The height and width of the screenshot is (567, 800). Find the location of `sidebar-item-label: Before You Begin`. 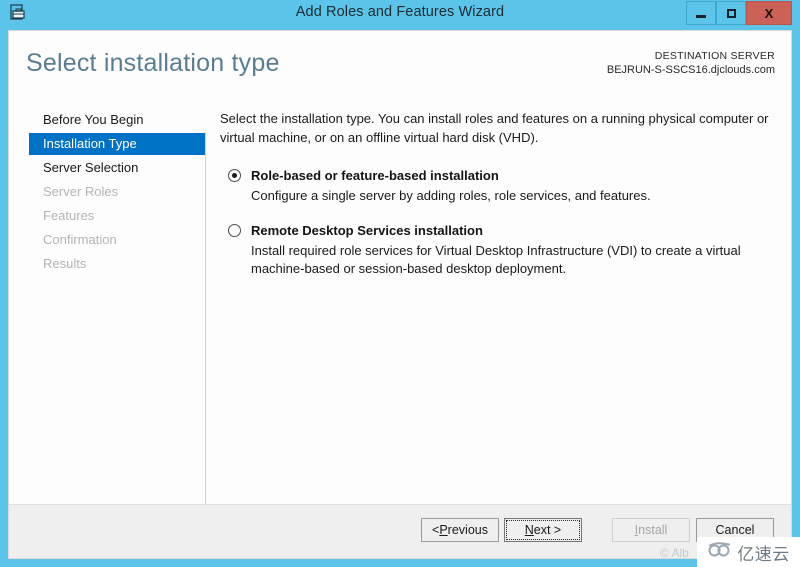

sidebar-item-label: Before You Begin is located at coordinates (93, 119).